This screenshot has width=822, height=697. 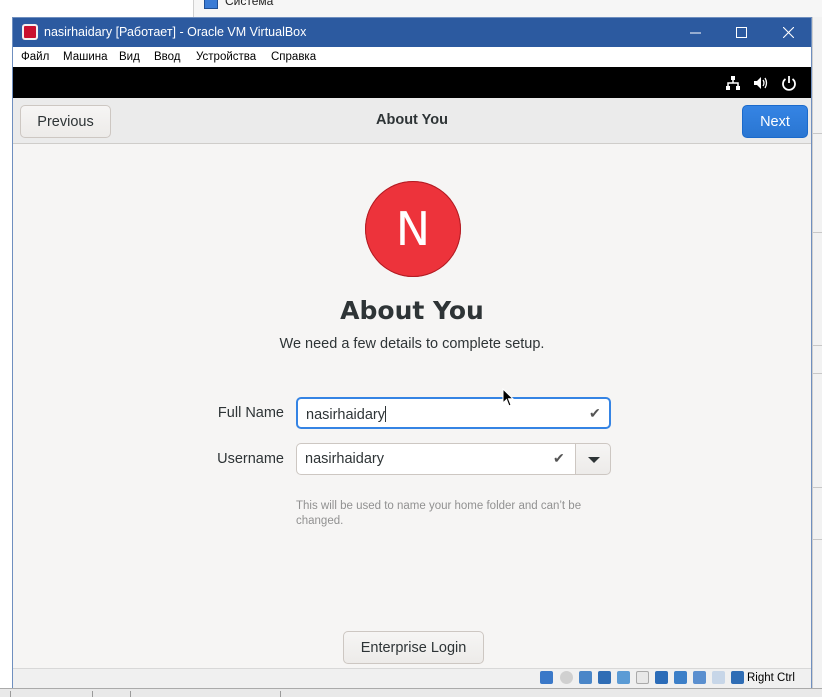 I want to click on username-field: nasirhaidary ✔, so click(x=436, y=459).